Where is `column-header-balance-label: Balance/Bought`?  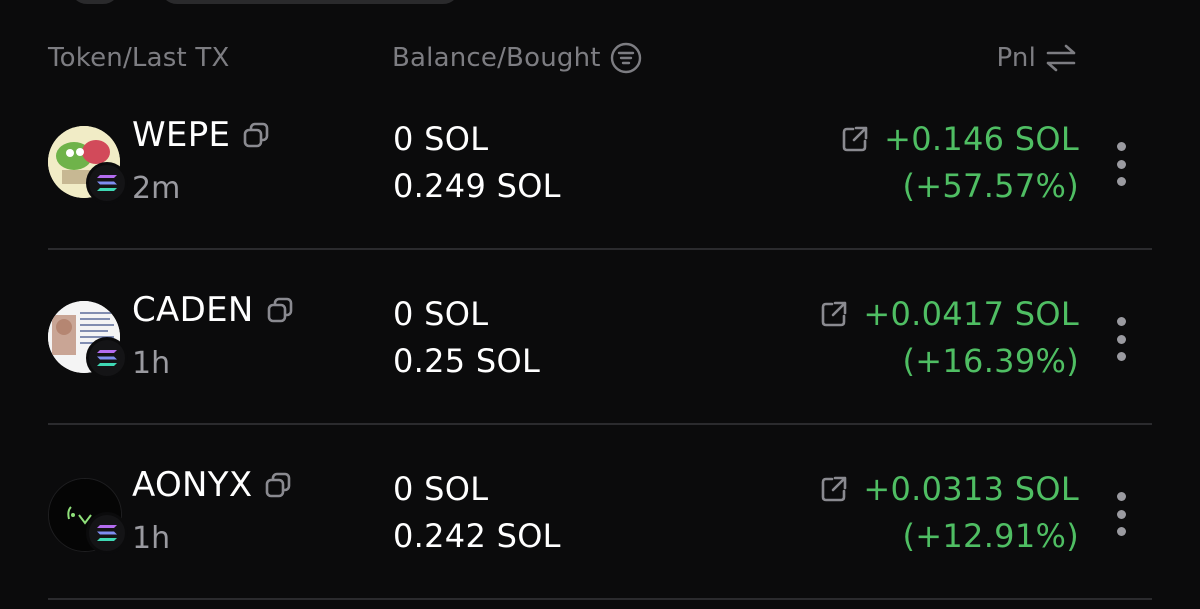
column-header-balance-label: Balance/Bought is located at coordinates (496, 58).